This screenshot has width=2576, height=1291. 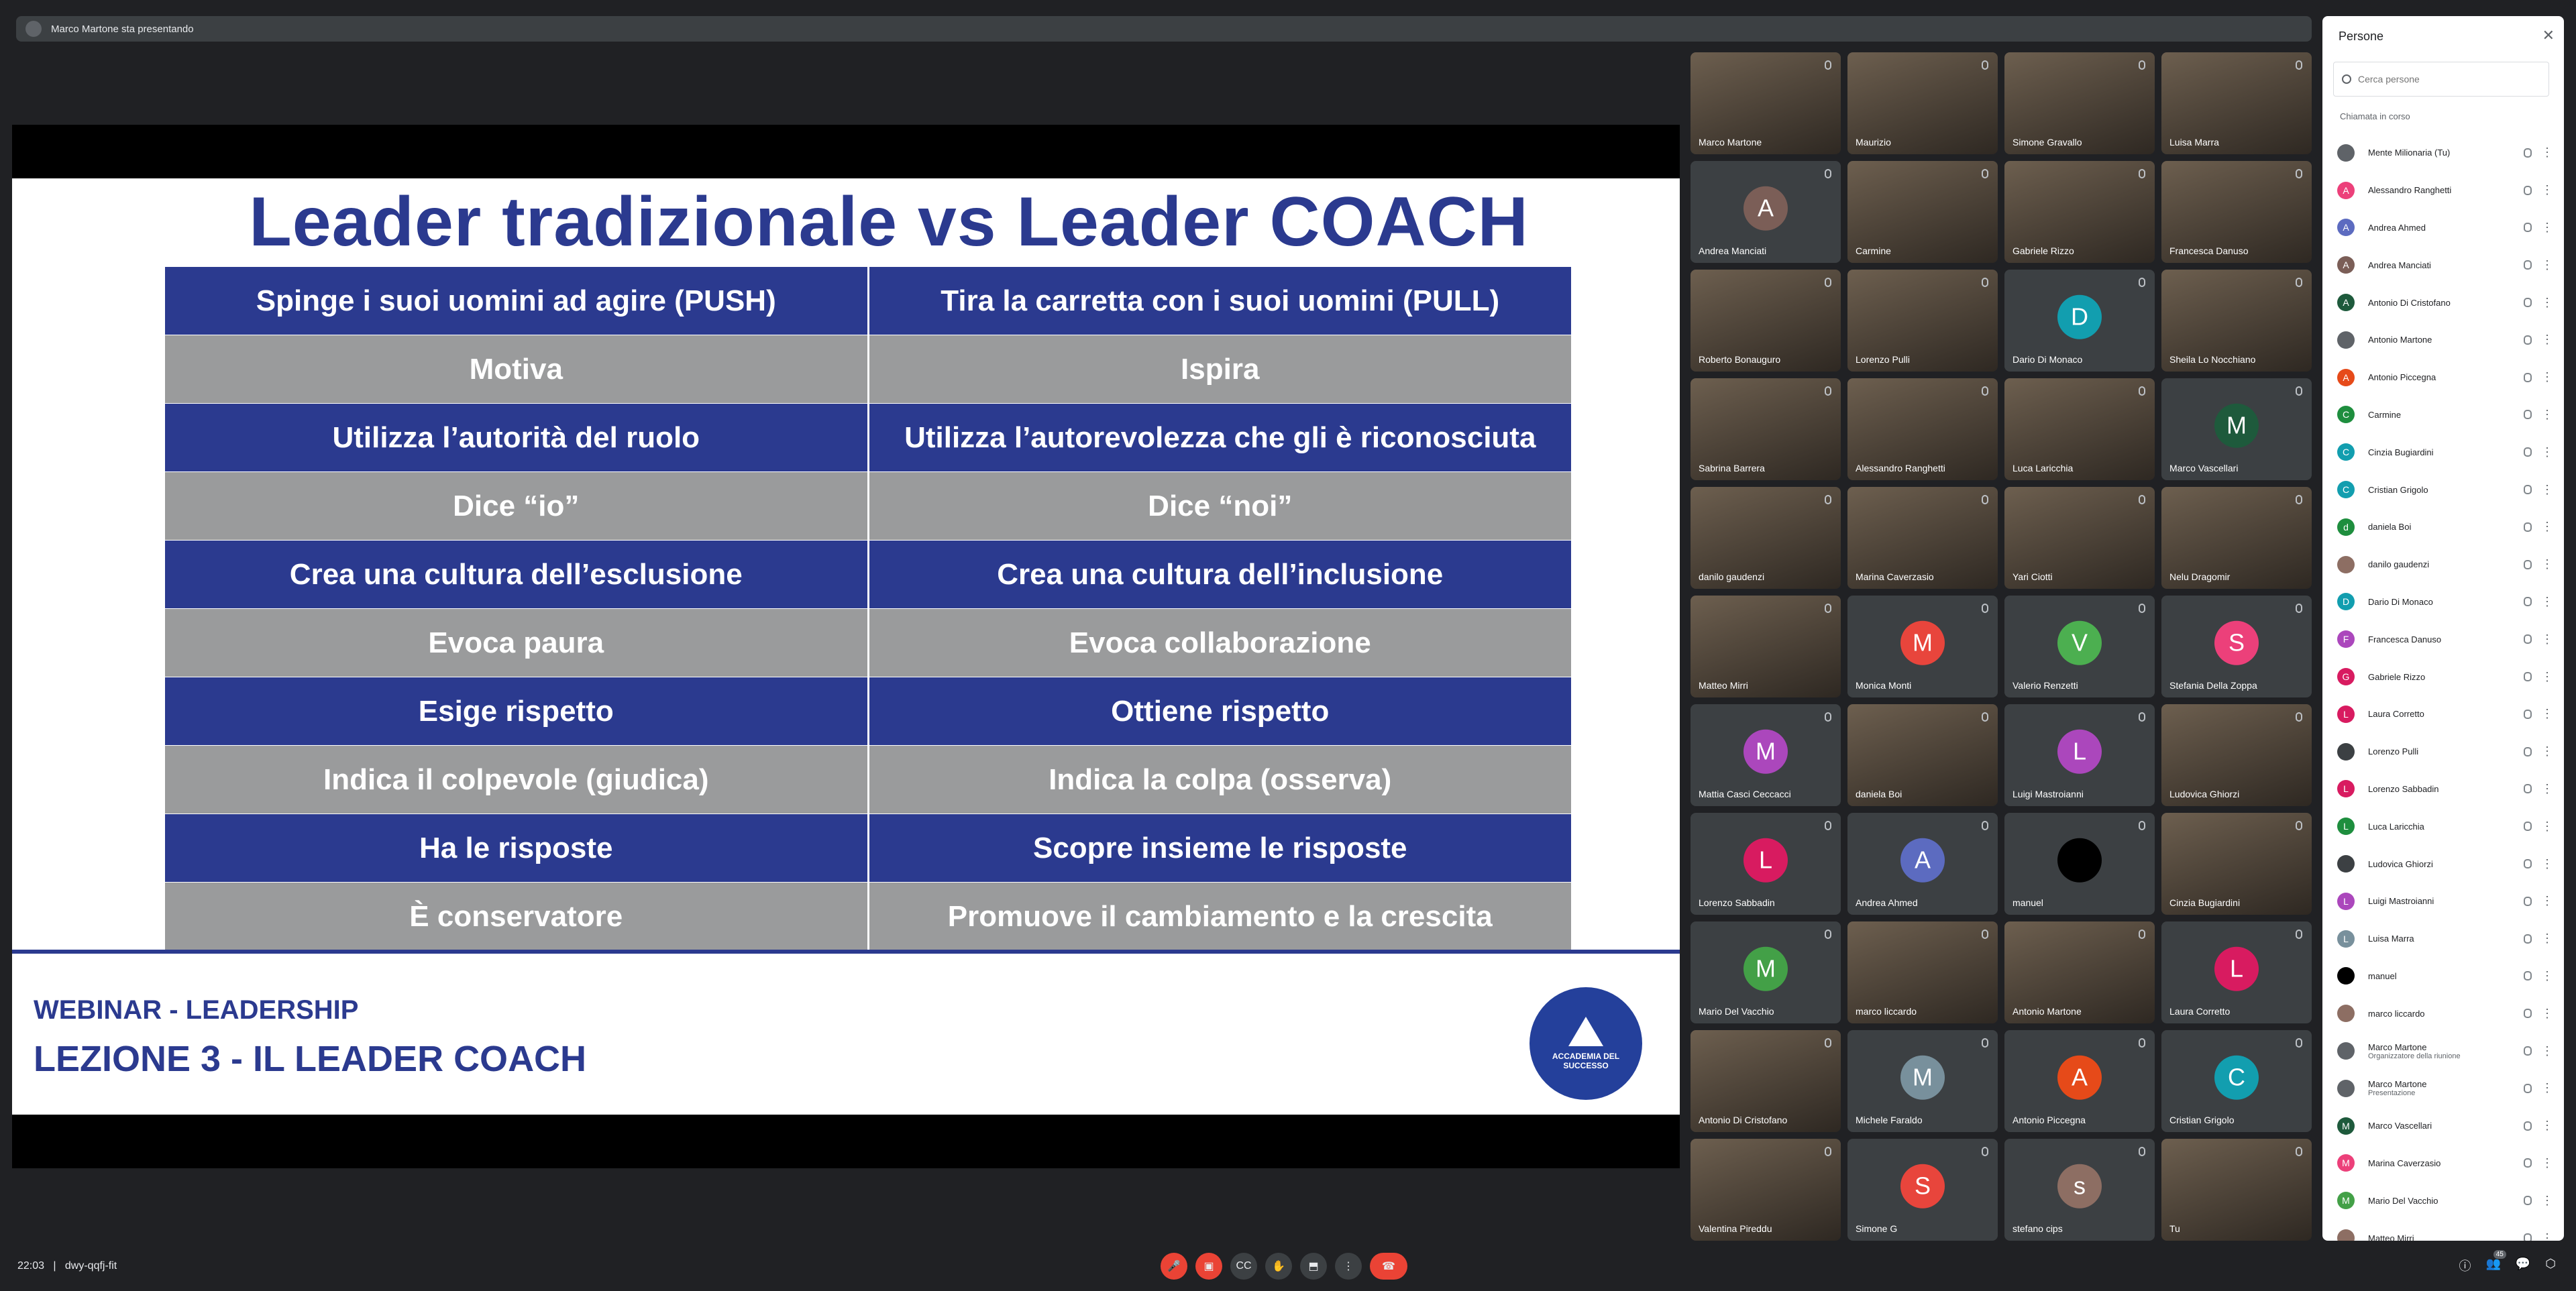 I want to click on chat-icon: 💬, so click(x=2523, y=1265).